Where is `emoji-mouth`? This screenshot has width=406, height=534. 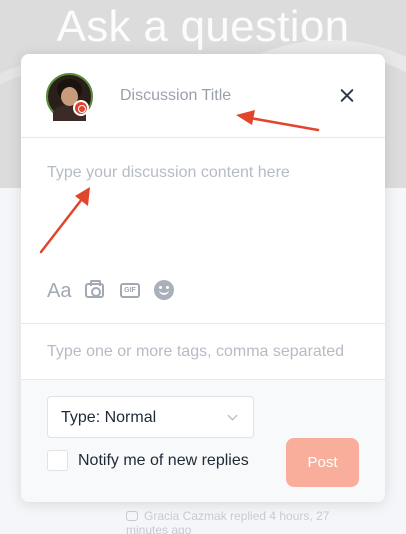
emoji-mouth is located at coordinates (164, 292).